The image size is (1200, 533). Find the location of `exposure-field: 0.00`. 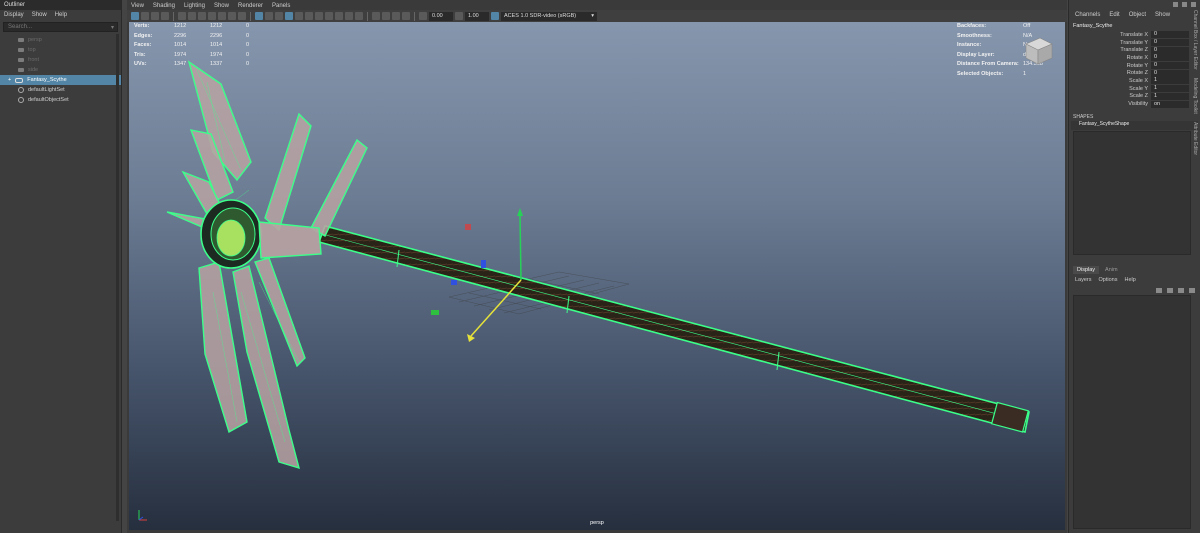

exposure-field: 0.00 is located at coordinates (441, 16).